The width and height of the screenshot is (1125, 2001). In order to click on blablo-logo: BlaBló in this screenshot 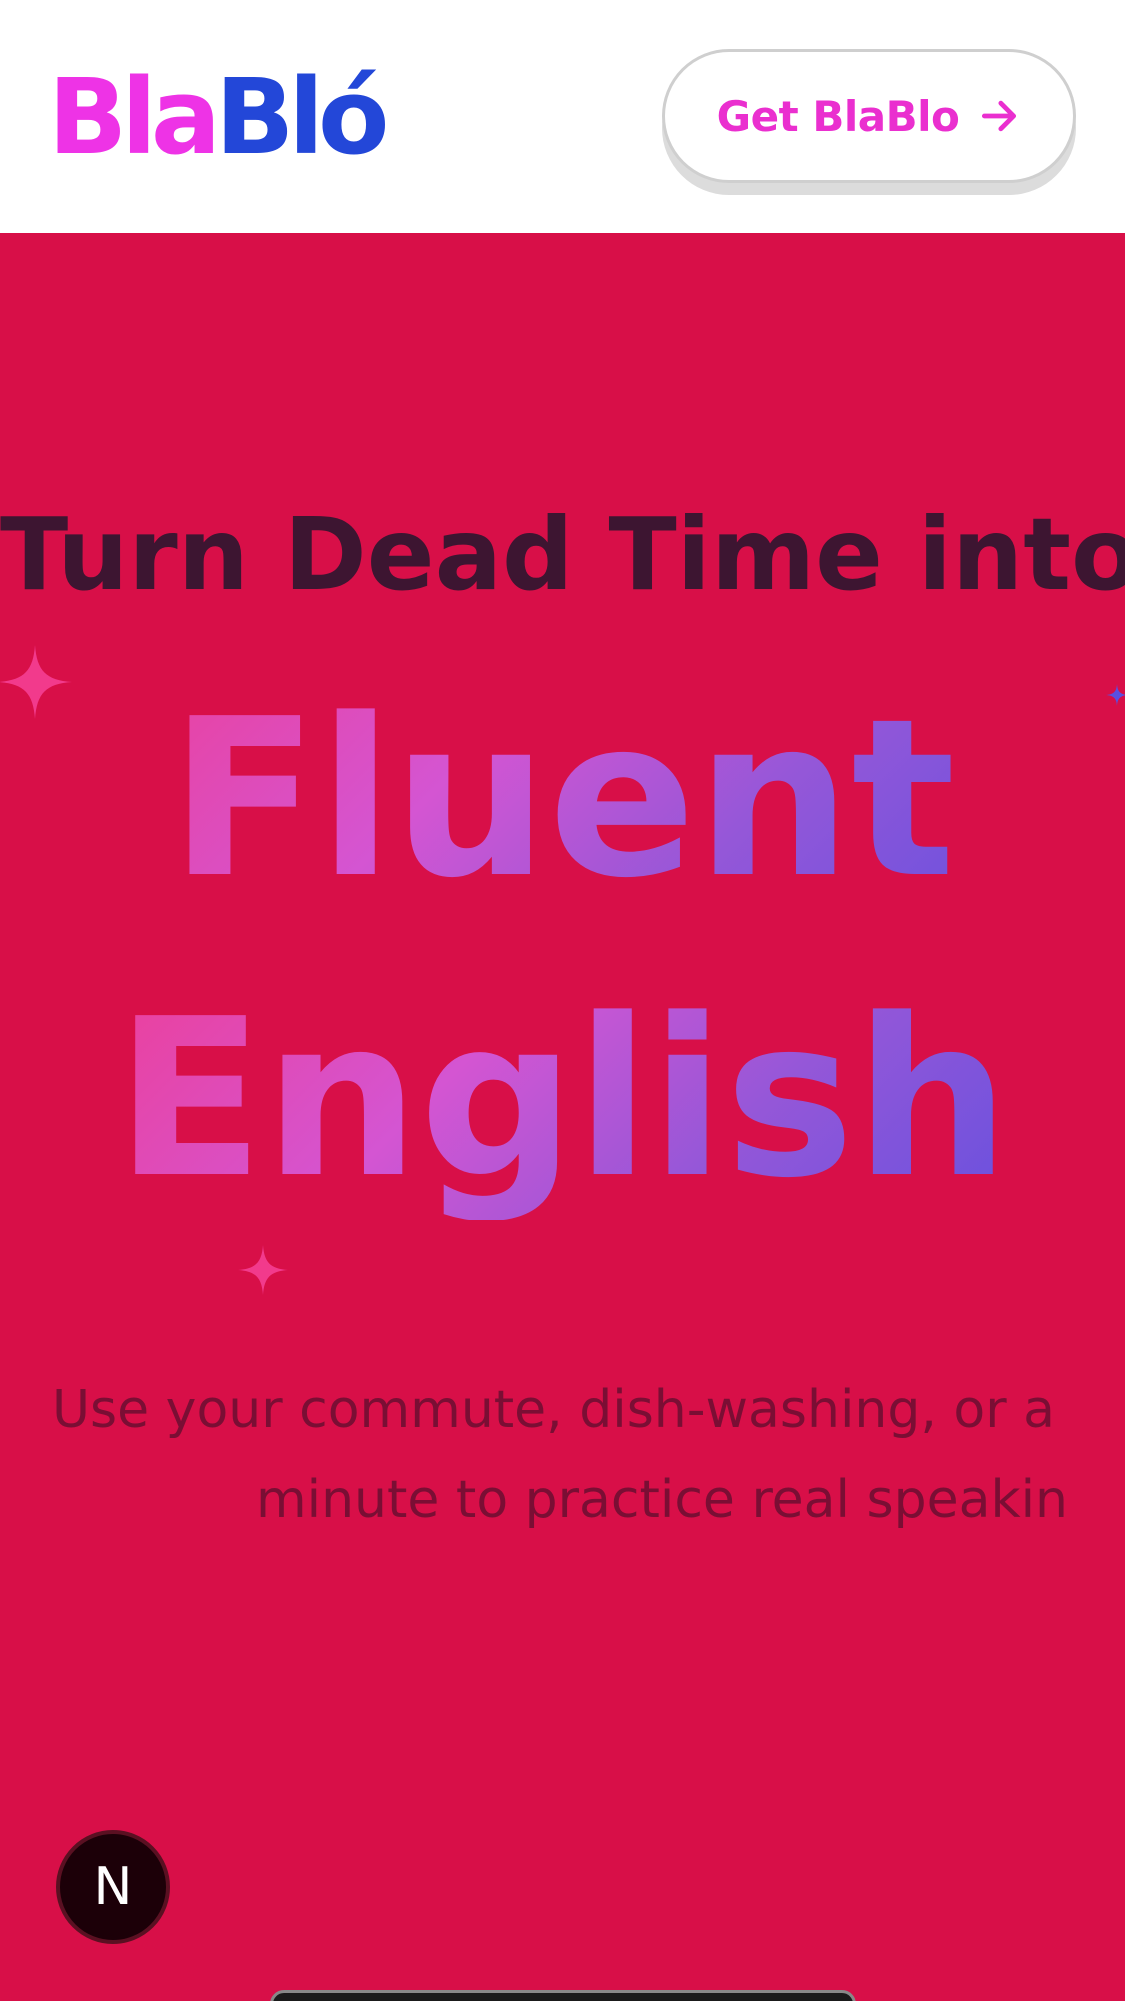, I will do `click(218, 117)`.